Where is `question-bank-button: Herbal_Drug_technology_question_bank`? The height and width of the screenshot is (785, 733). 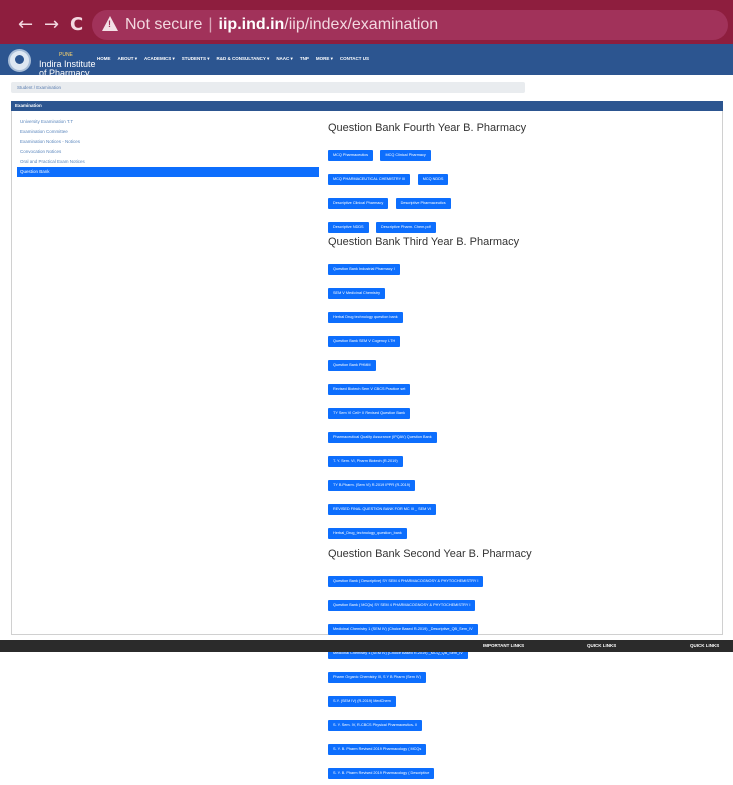
question-bank-button: Herbal_Drug_technology_question_bank is located at coordinates (367, 533).